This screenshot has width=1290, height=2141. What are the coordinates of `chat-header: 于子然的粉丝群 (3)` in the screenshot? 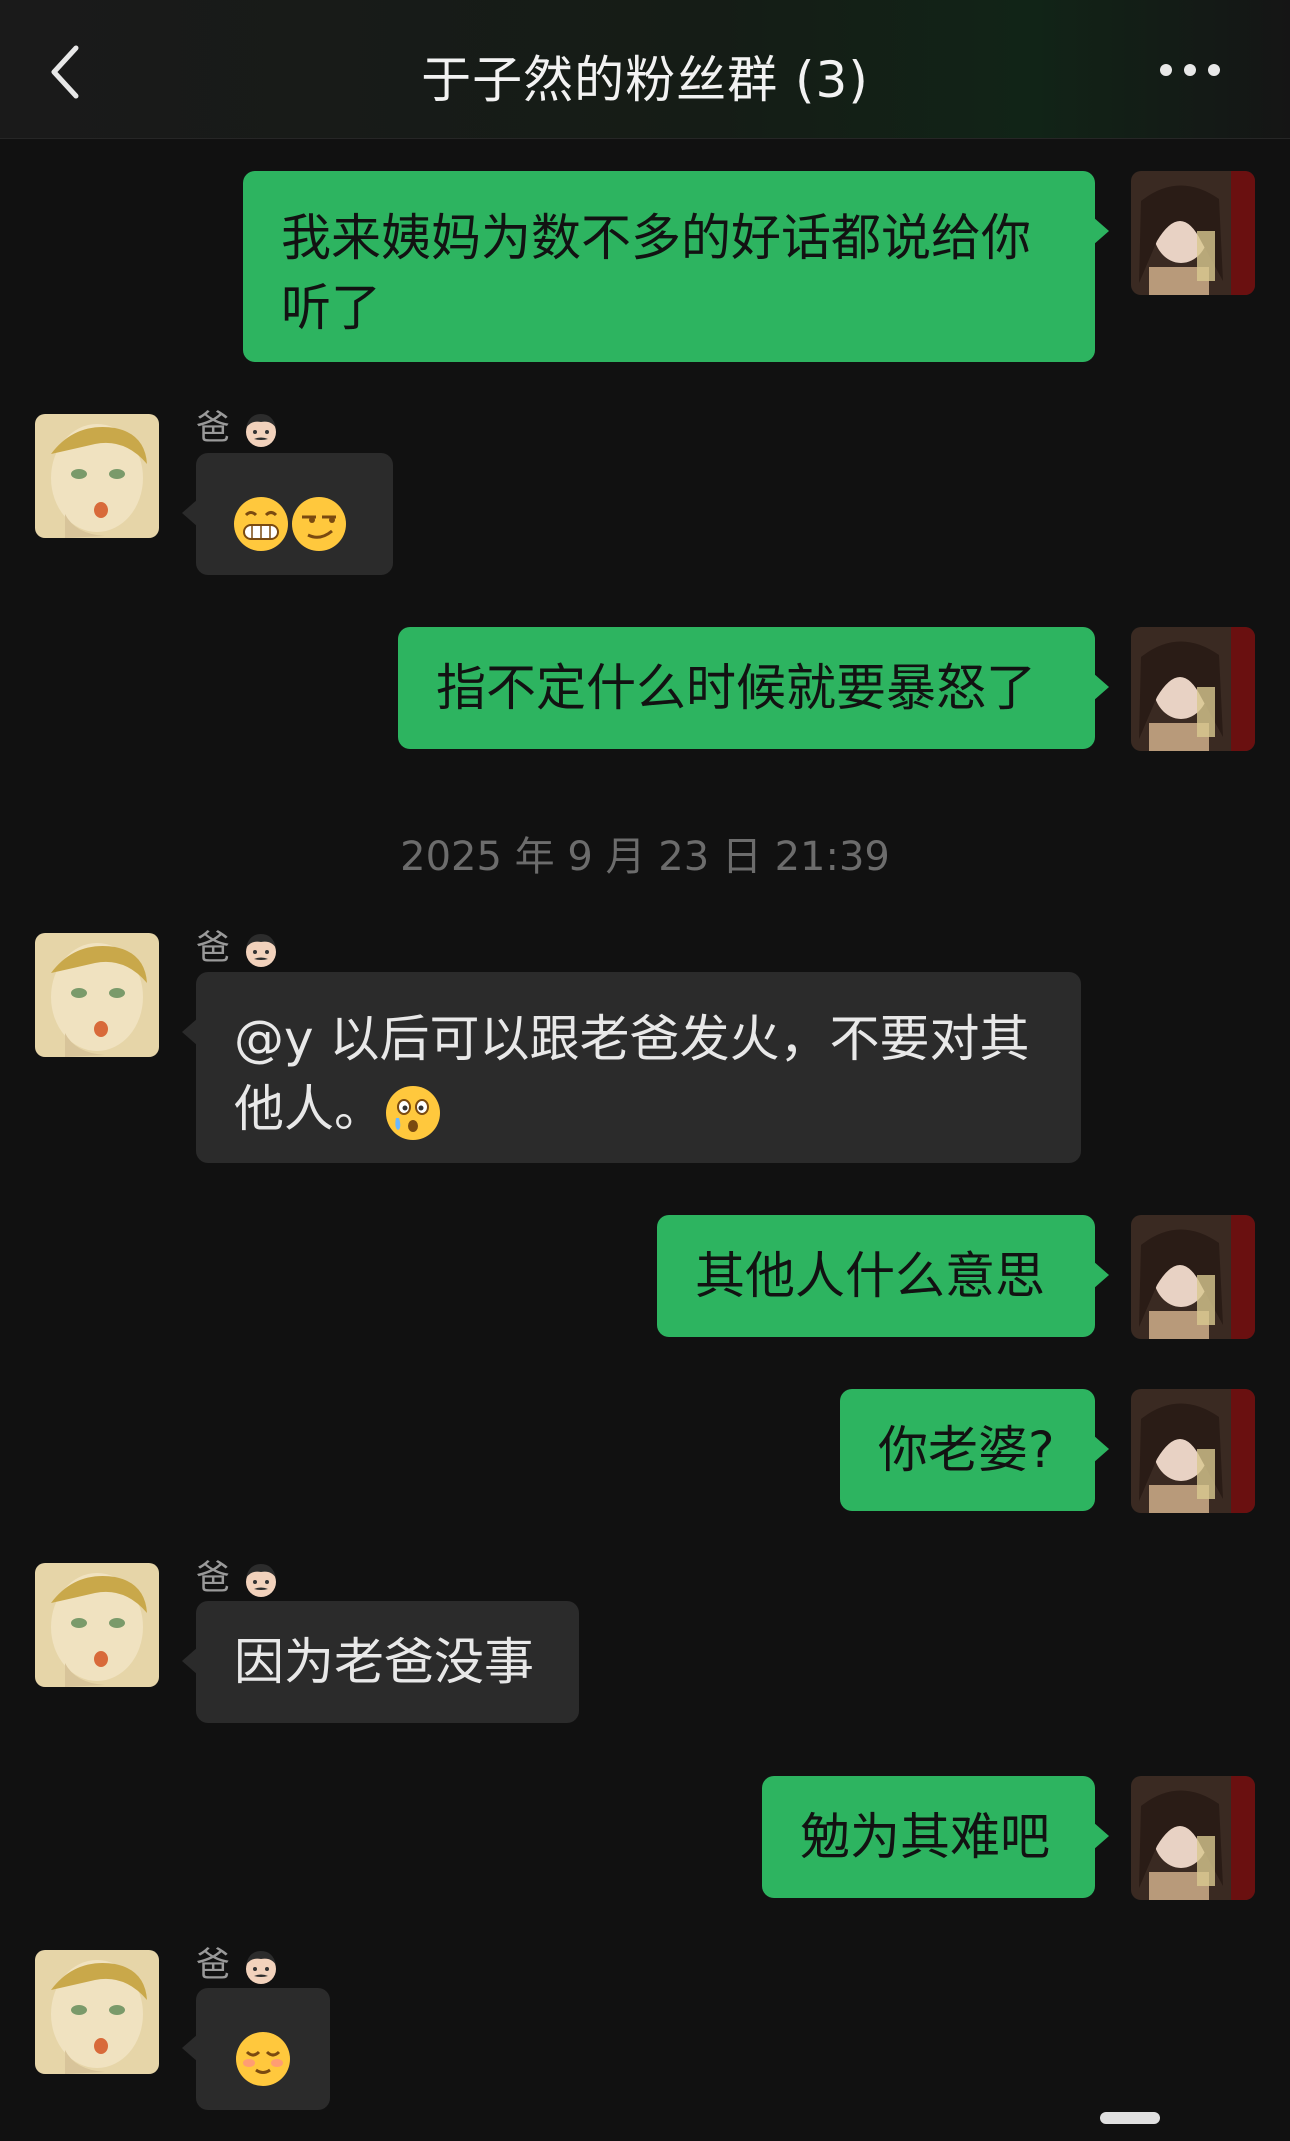 It's located at (645, 69).